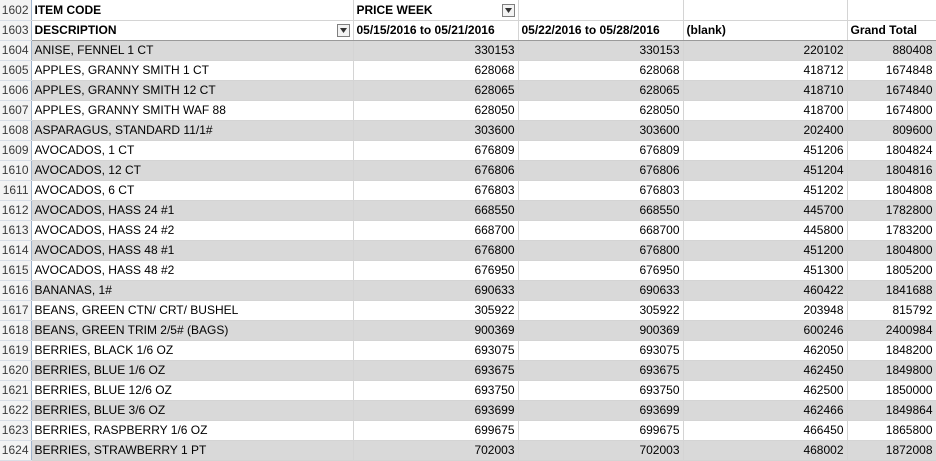  What do you see at coordinates (436, 90) in the screenshot?
I see `week1-value-cell: 628065` at bounding box center [436, 90].